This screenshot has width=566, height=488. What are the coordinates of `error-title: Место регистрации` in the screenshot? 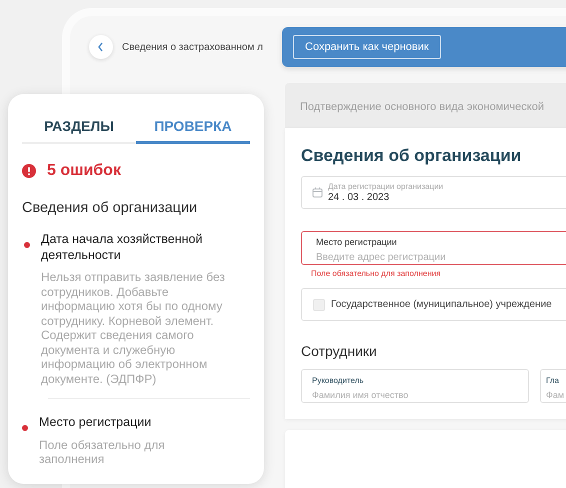 It's located at (133, 422).